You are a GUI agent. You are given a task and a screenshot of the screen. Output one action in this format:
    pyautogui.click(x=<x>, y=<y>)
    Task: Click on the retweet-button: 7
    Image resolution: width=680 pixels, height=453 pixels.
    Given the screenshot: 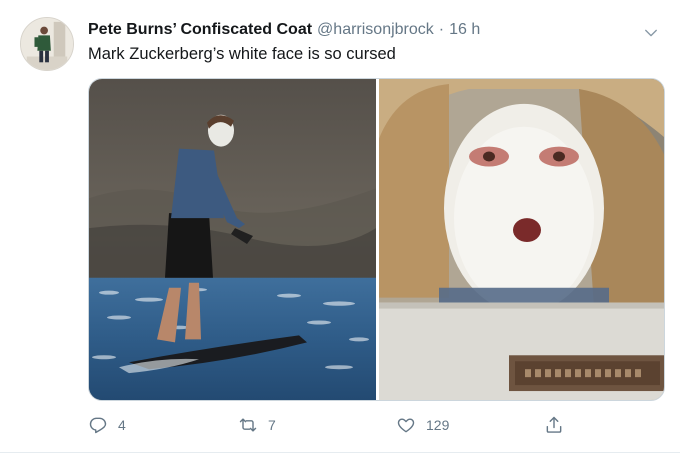 What is the action you would take?
    pyautogui.click(x=257, y=425)
    